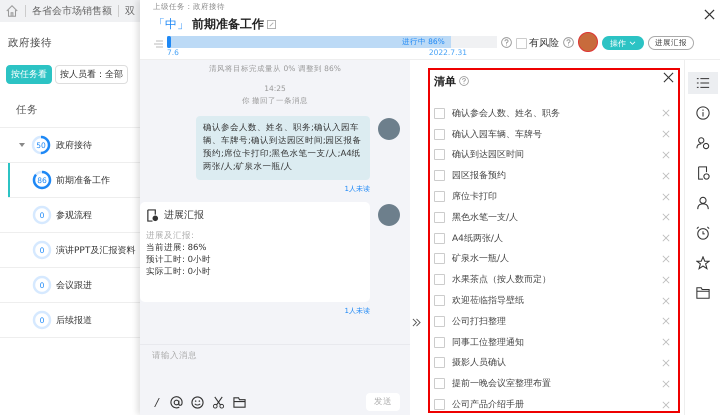 The width and height of the screenshot is (720, 415). Describe the element at coordinates (96, 250) in the screenshot. I see `task-name: 演讲PPT及汇报资料` at that location.